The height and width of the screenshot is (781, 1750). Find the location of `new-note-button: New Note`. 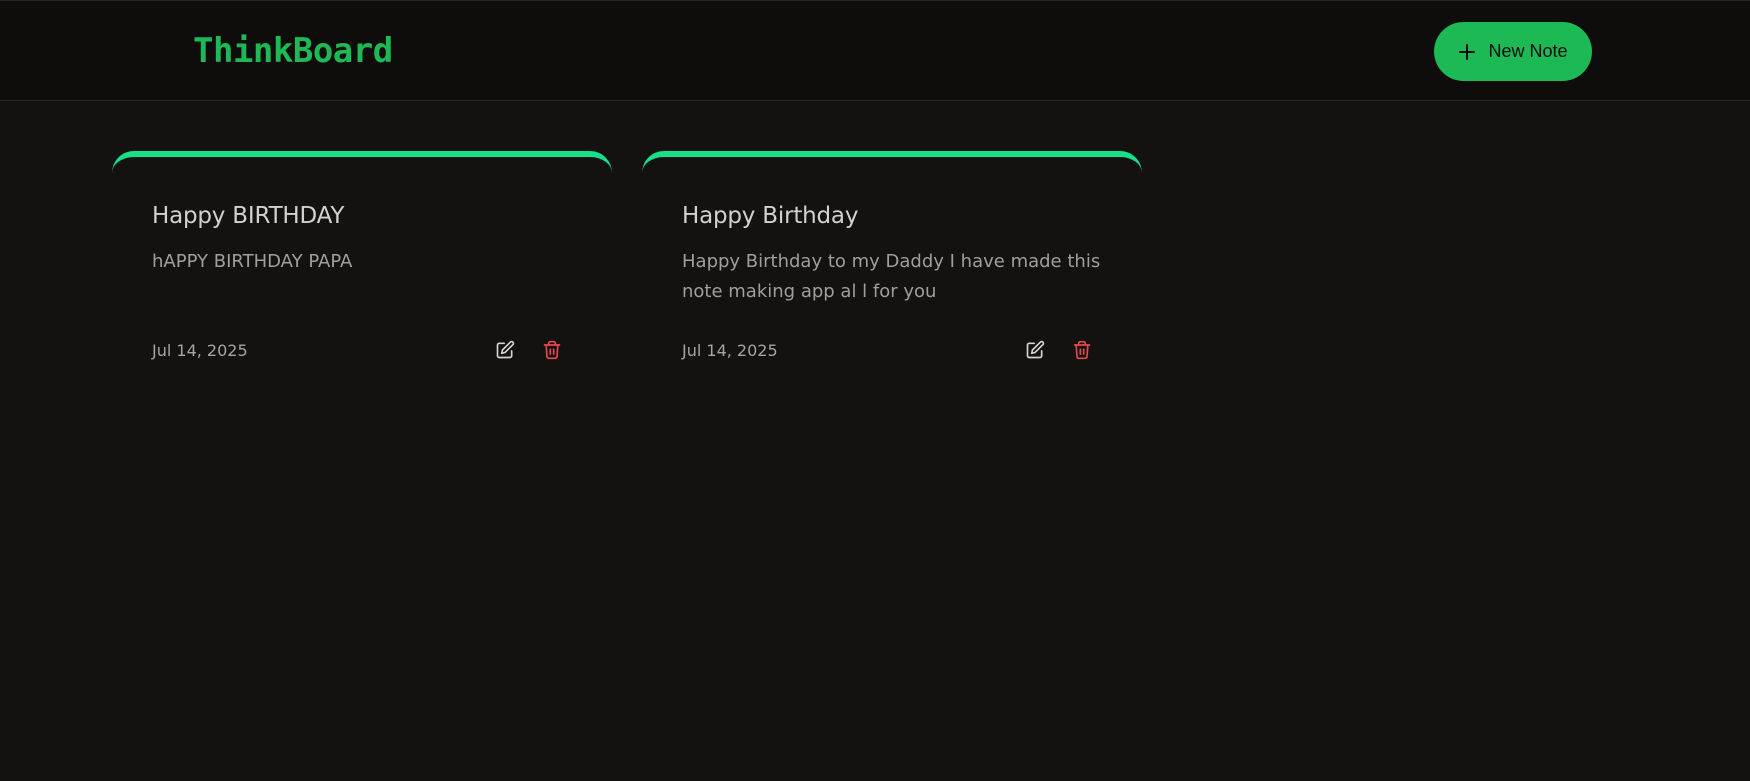

new-note-button: New Note is located at coordinates (1513, 51).